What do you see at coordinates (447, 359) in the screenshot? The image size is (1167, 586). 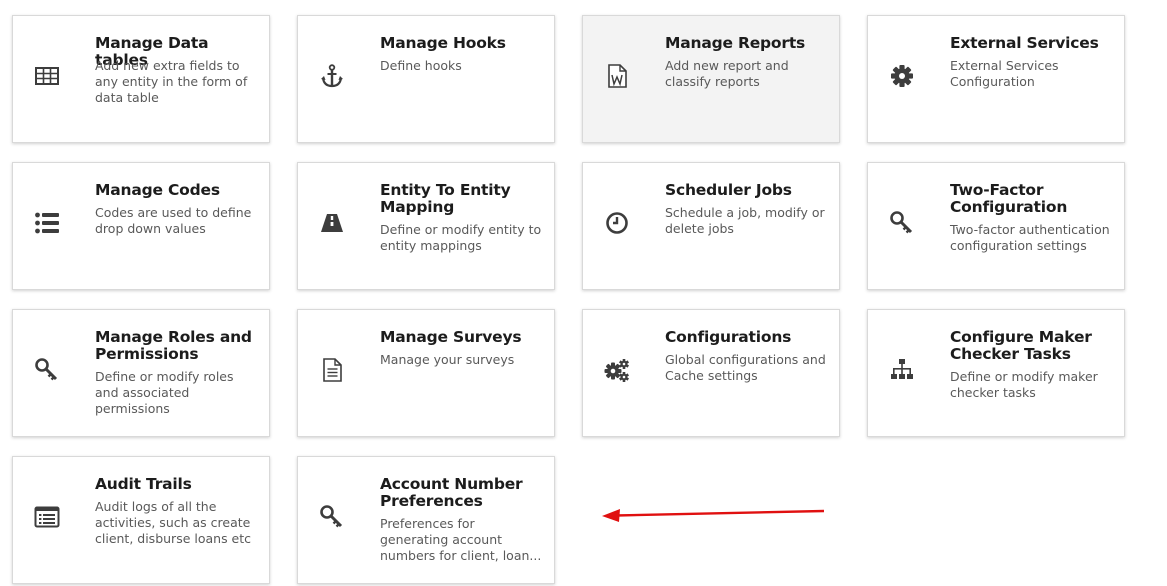 I see `card-description: Manage your surveys` at bounding box center [447, 359].